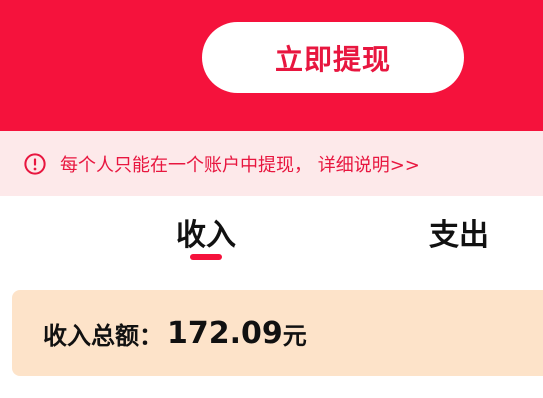 This screenshot has width=543, height=398. Describe the element at coordinates (240, 165) in the screenshot. I see `notice-text: 每个人只能在一个账户中提现， 详细说明>>` at that location.